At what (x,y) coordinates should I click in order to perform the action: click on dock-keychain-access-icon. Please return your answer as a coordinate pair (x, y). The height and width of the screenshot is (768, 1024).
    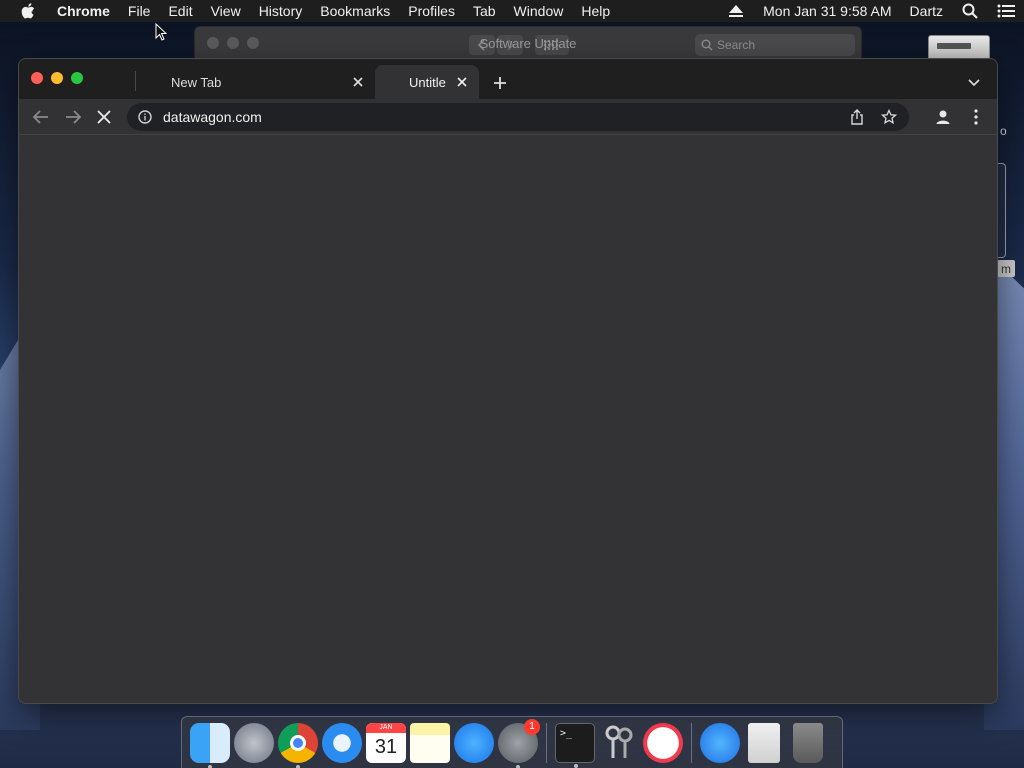
    Looking at the image, I should click on (619, 743).